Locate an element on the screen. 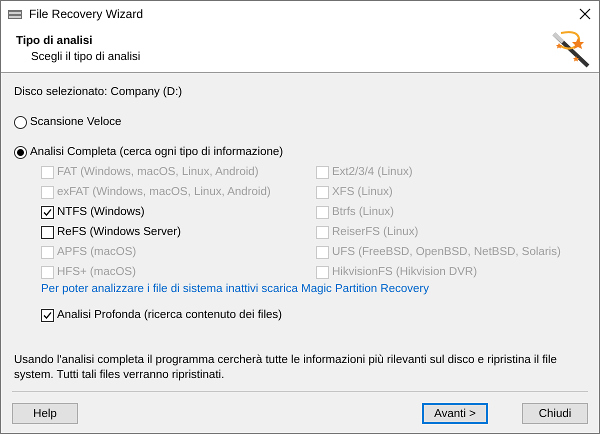 The height and width of the screenshot is (434, 600). checkbox-label: UFS (FreeBSD, OpenBSD, NetBSD, Solaris) is located at coordinates (446, 252).